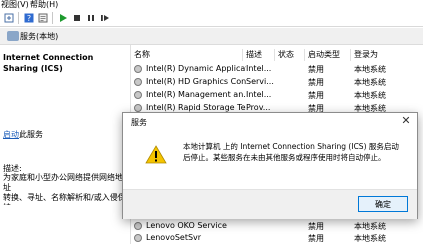 The height and width of the screenshot is (245, 423). What do you see at coordinates (139, 122) in the screenshot?
I see `dialog-title: 服务` at bounding box center [139, 122].